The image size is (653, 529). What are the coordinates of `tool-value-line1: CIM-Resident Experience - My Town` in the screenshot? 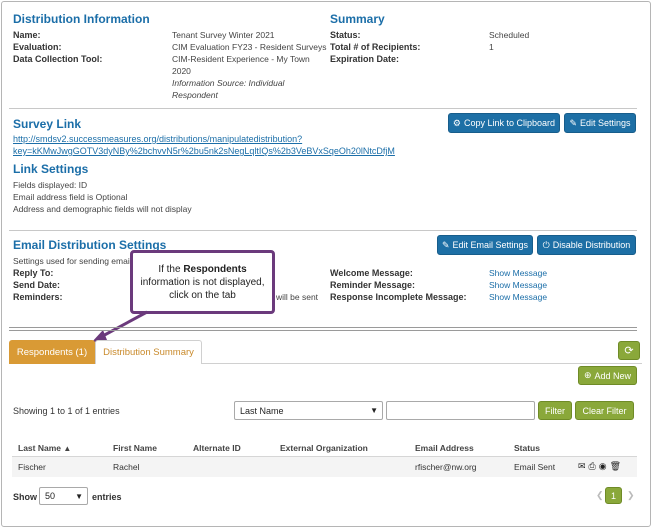 It's located at (241, 59).